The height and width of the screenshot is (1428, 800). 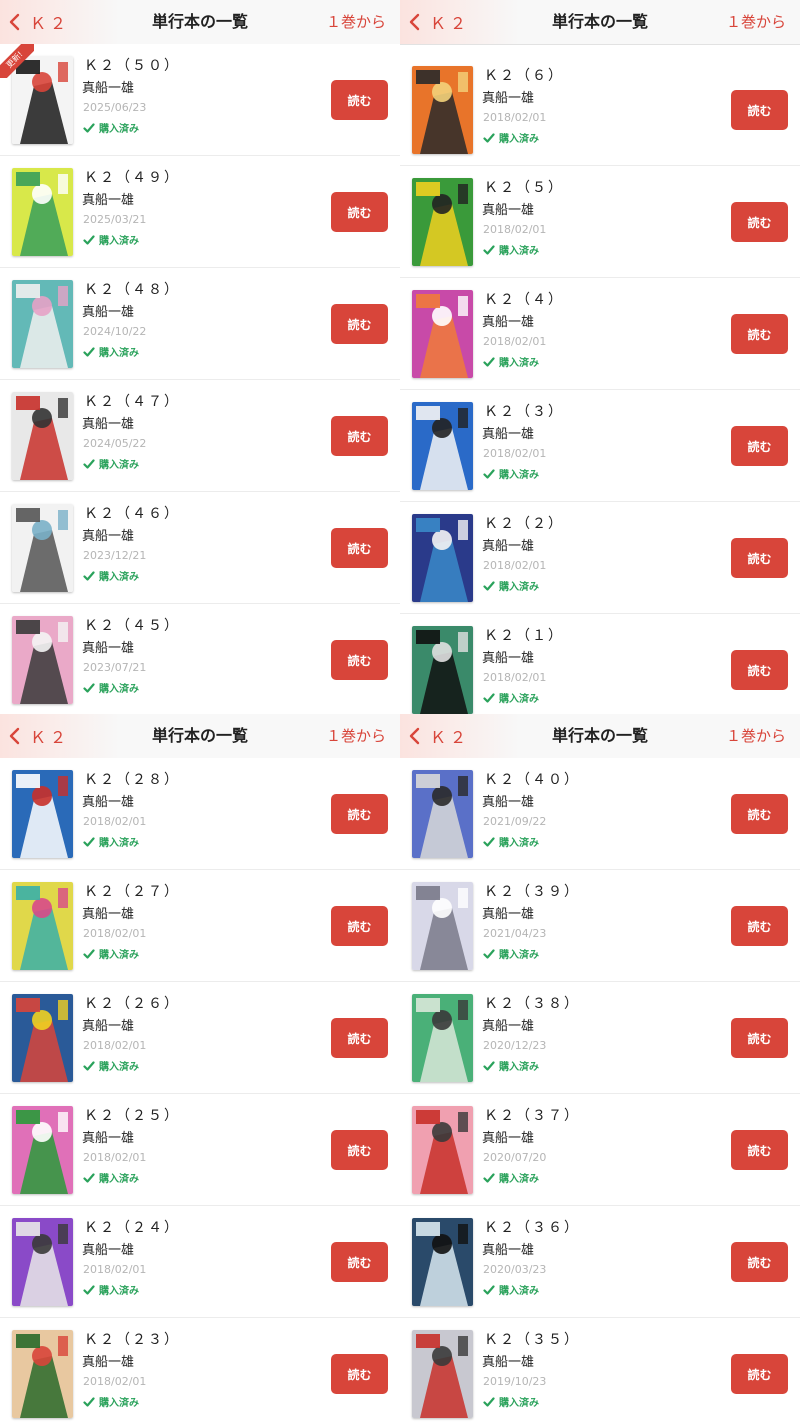 What do you see at coordinates (600, 222) in the screenshot?
I see `list-item: Ｋ２（５） 真船一雄 2018/02/01 購入済み 読む` at bounding box center [600, 222].